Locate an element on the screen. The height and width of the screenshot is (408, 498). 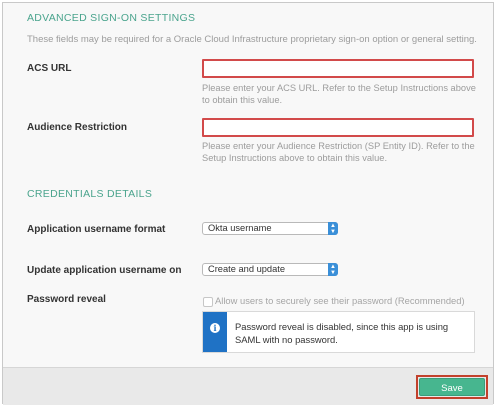
info-stripe: i is located at coordinates (215, 332).